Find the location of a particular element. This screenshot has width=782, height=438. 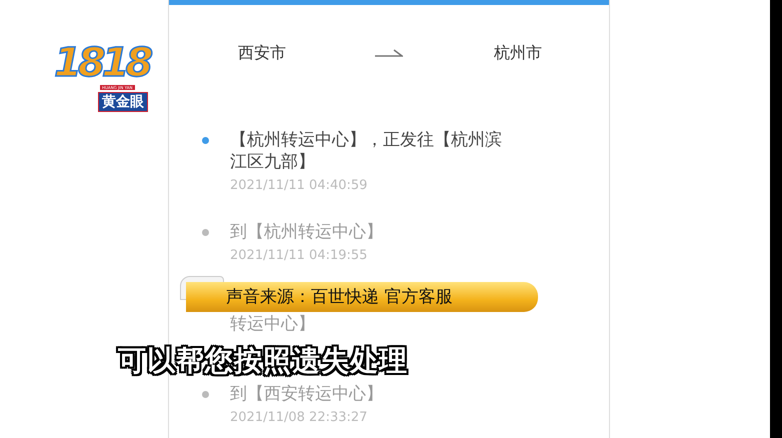

logo-number: 1818 is located at coordinates (102, 63).